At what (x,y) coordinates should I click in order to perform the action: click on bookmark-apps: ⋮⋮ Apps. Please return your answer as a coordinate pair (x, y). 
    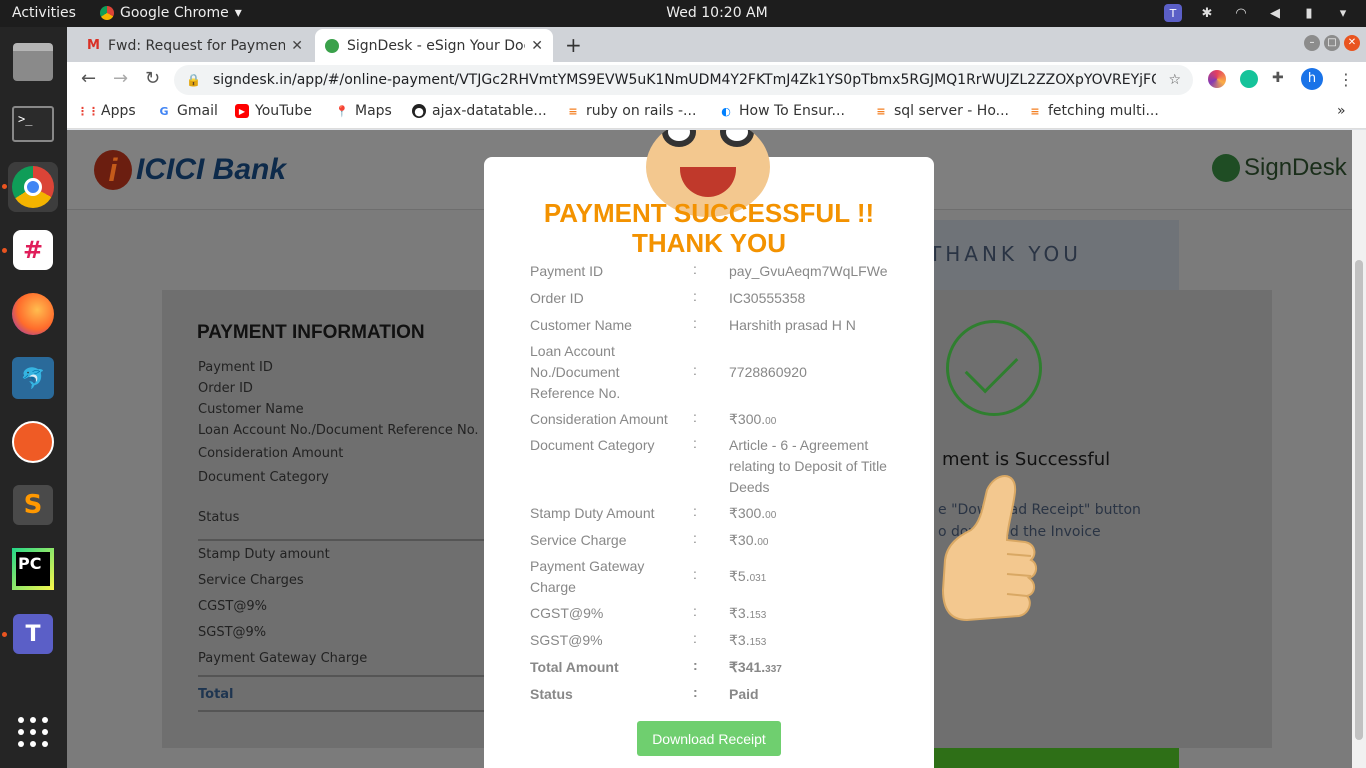
    Looking at the image, I should click on (106, 111).